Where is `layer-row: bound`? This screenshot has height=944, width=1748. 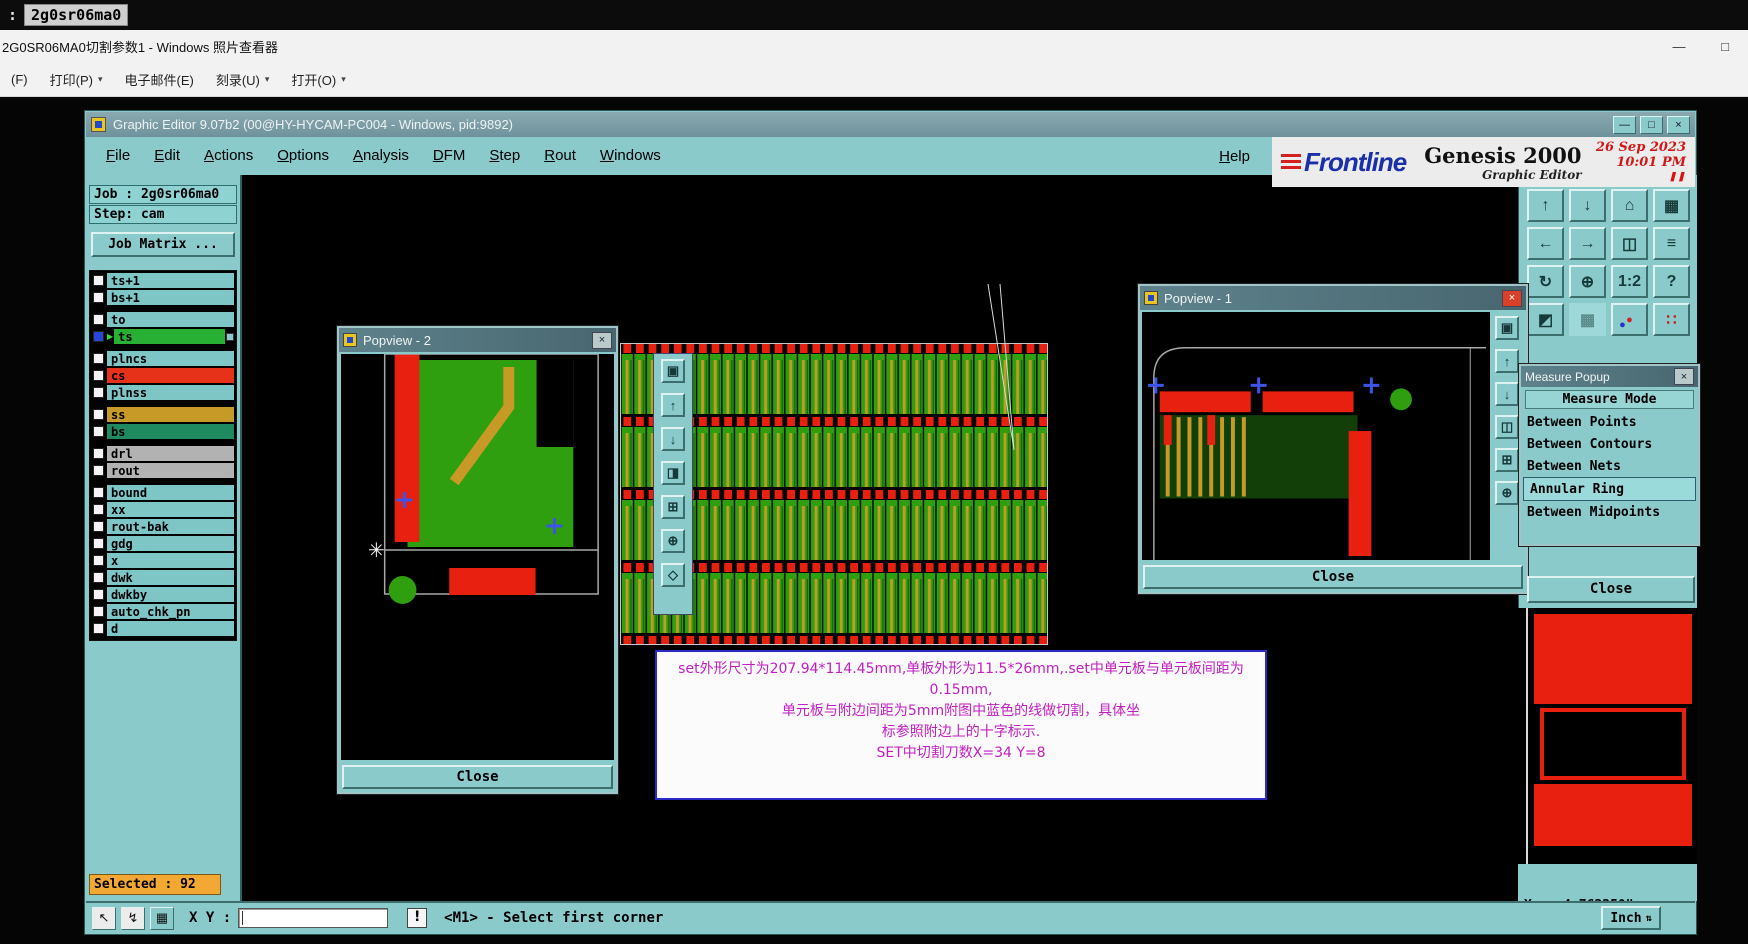
layer-row: bound is located at coordinates (163, 492).